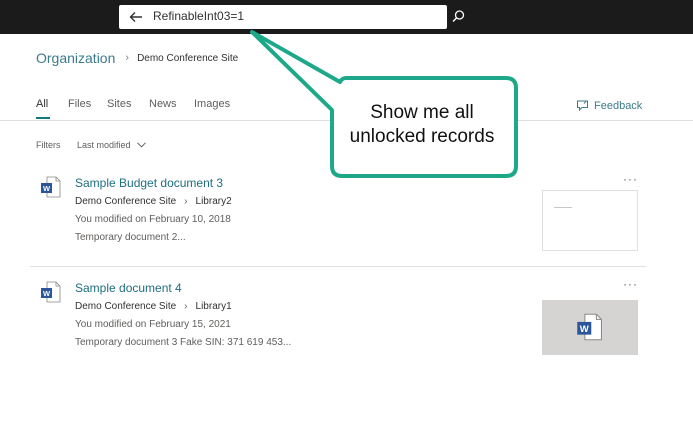  I want to click on result-modified: You modified on February 15, 2021, so click(153, 324).